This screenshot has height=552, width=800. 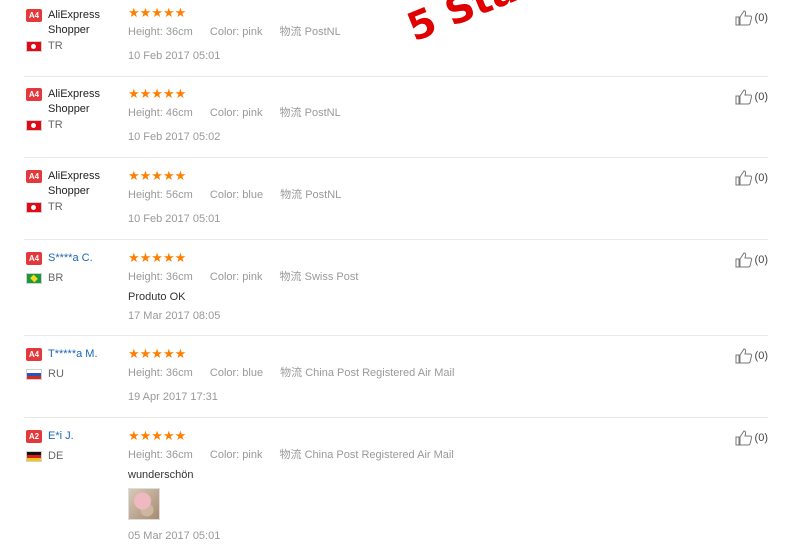 I want to click on buyer-name: S****a C., so click(x=70, y=258).